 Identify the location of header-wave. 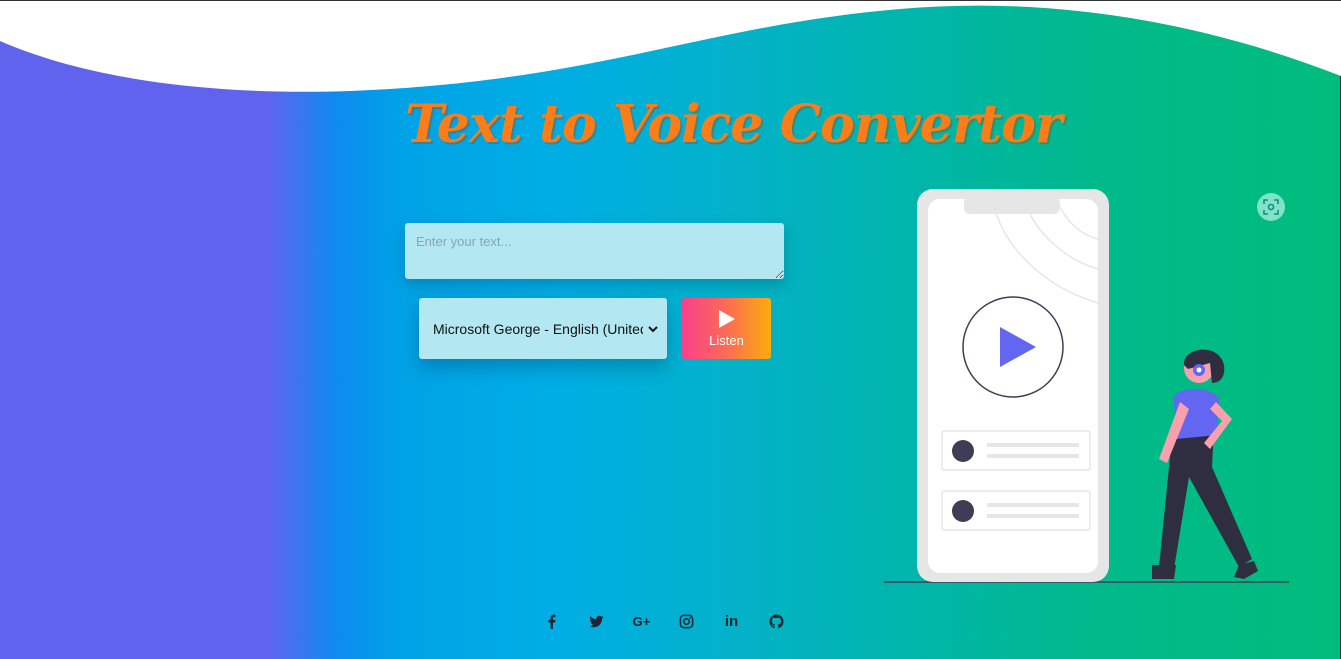
(670, 46).